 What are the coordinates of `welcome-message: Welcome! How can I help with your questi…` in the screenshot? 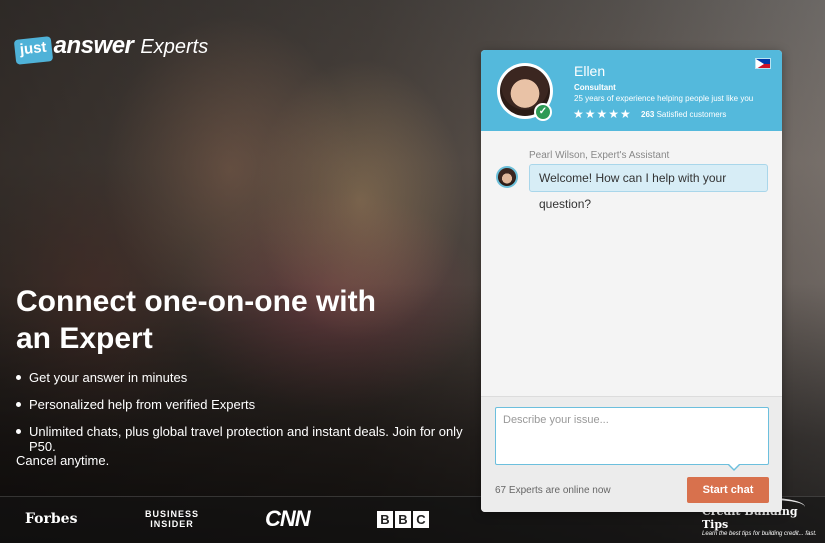 It's located at (648, 187).